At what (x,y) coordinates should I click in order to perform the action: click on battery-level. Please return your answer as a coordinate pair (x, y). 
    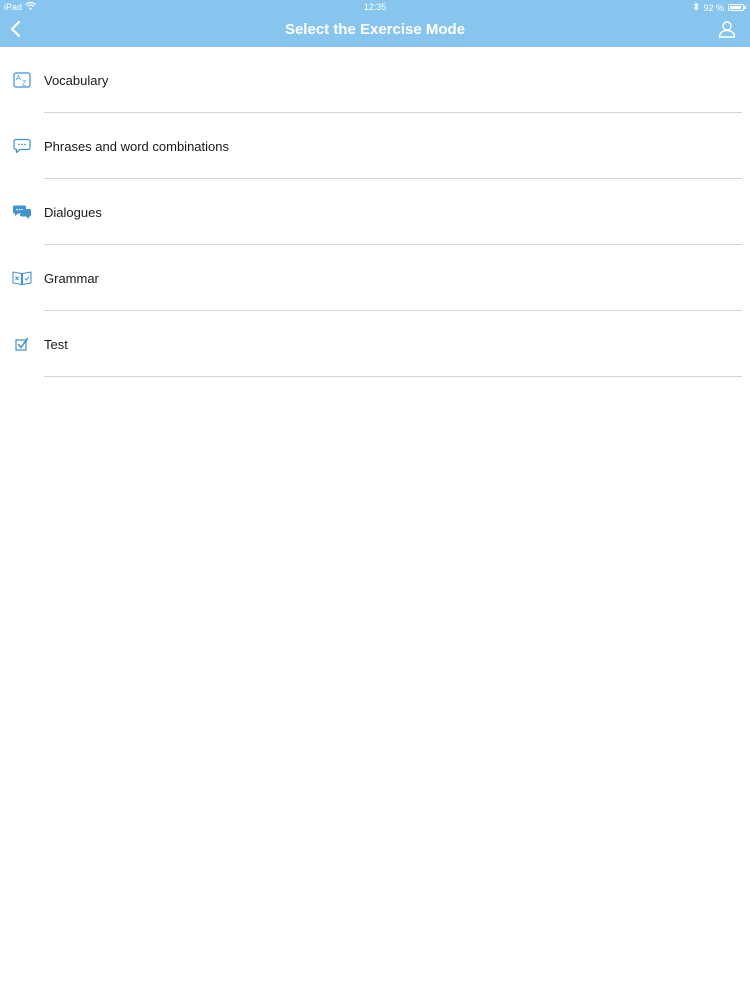
    Looking at the image, I should click on (736, 7).